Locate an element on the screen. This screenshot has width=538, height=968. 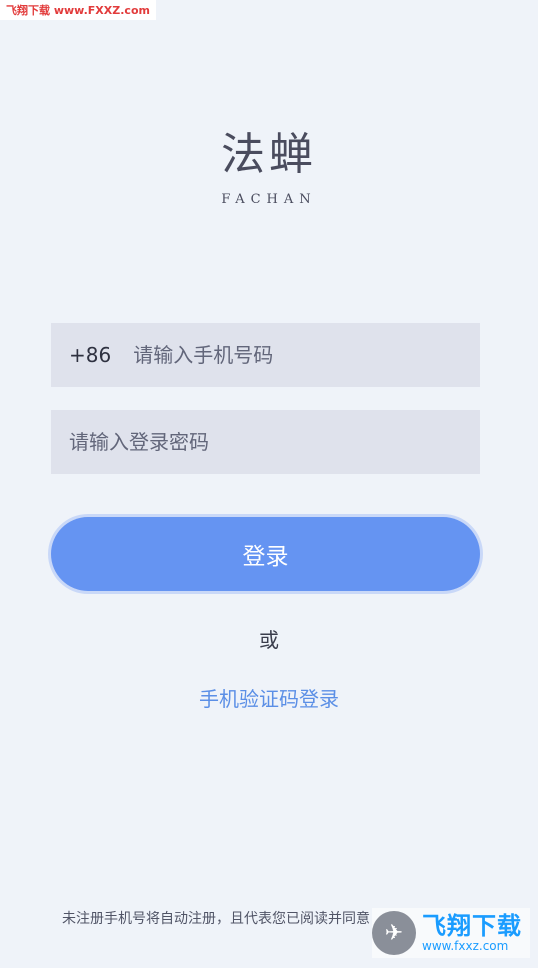
watermark-bottom: ✈ 飞翔下载 www.fxxz.com is located at coordinates (451, 933).